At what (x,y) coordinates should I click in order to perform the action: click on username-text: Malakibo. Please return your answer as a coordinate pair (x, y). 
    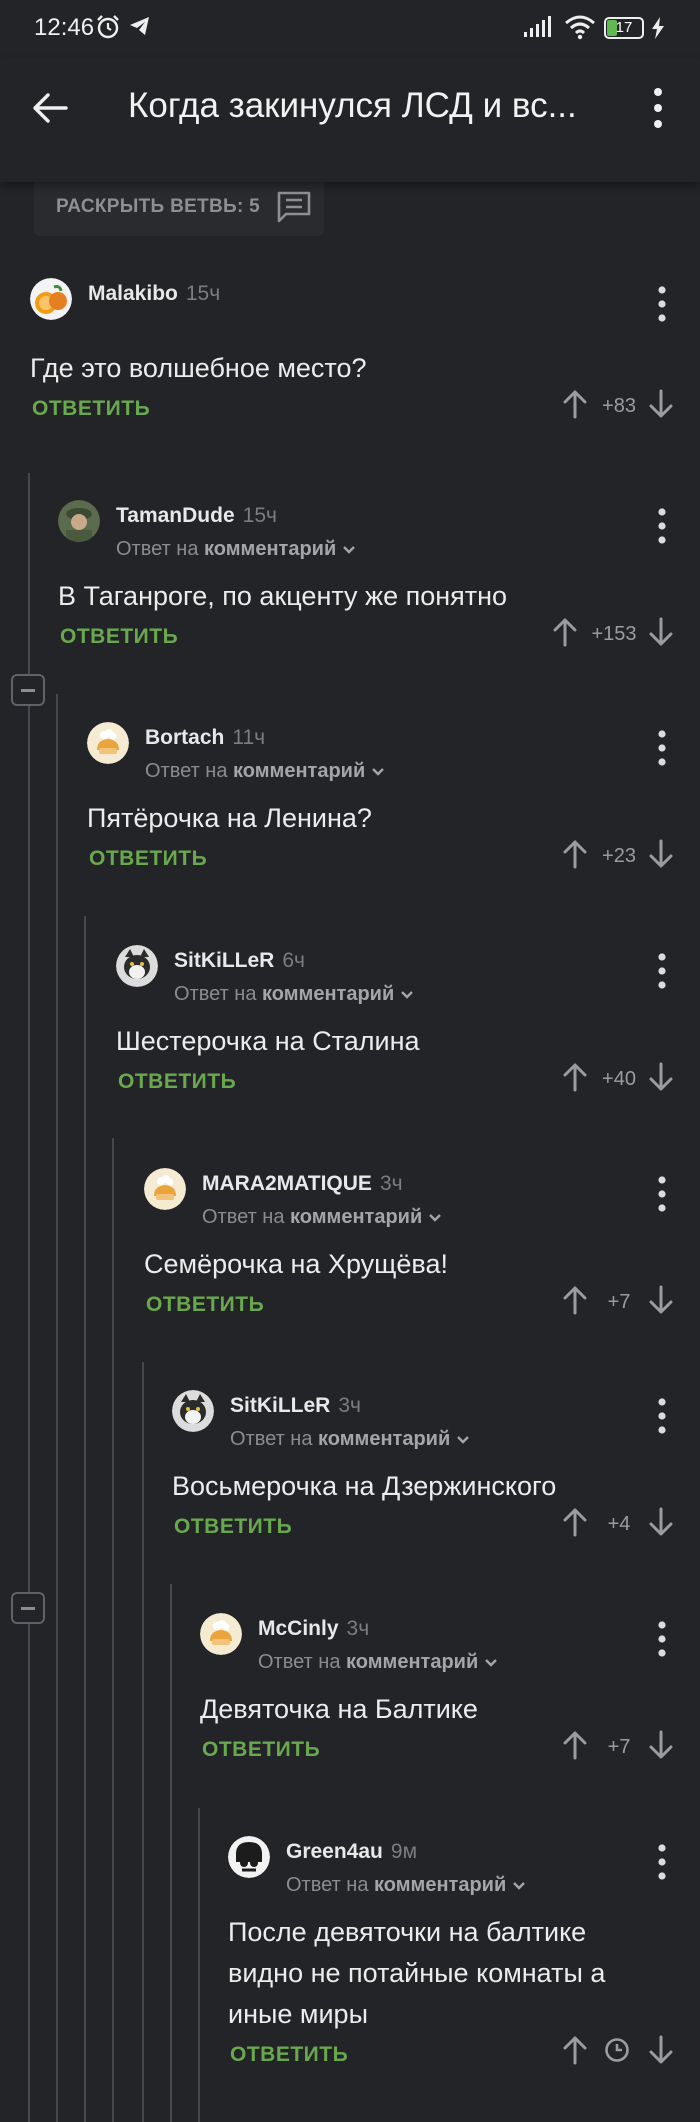
    Looking at the image, I should click on (133, 293).